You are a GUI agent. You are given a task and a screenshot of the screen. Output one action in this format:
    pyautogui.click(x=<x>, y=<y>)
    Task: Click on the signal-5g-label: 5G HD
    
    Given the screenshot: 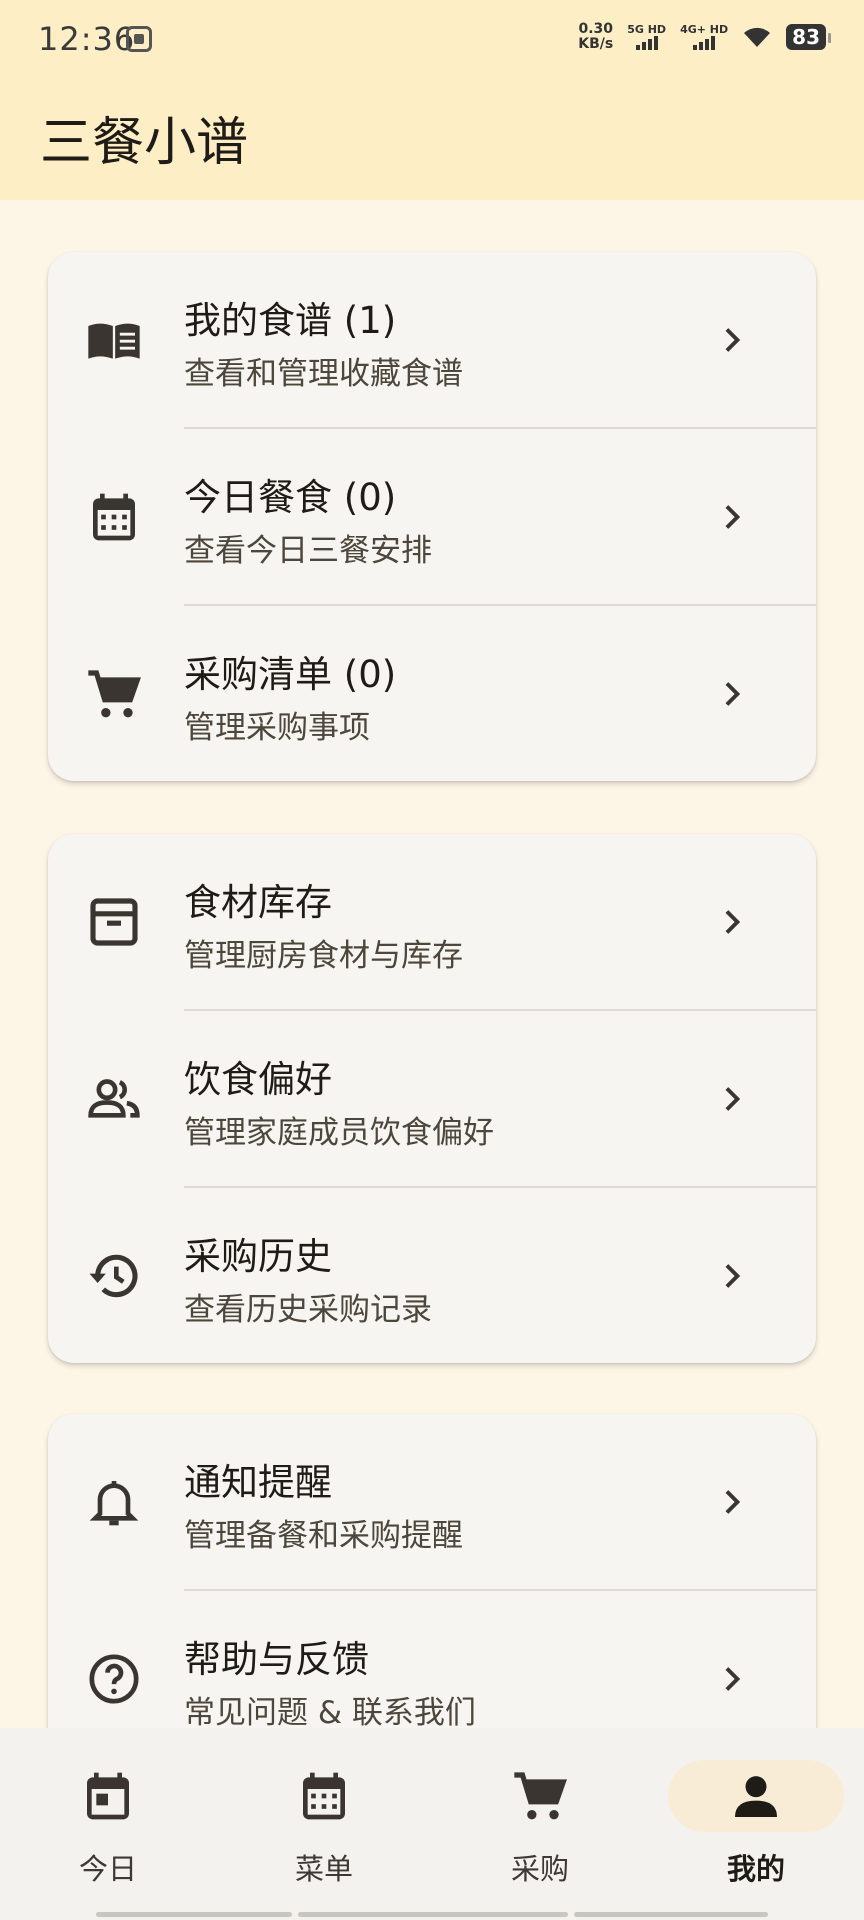 What is the action you would take?
    pyautogui.click(x=647, y=29)
    